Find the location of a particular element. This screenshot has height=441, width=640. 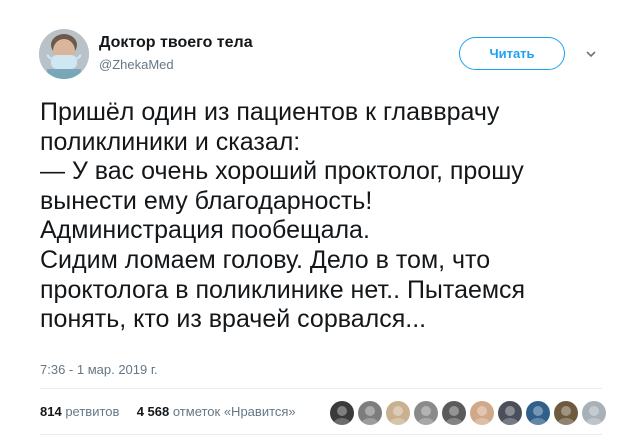

engagement-stats: 814 ретвитов 4 568 отметок «Нравится» is located at coordinates (168, 411).